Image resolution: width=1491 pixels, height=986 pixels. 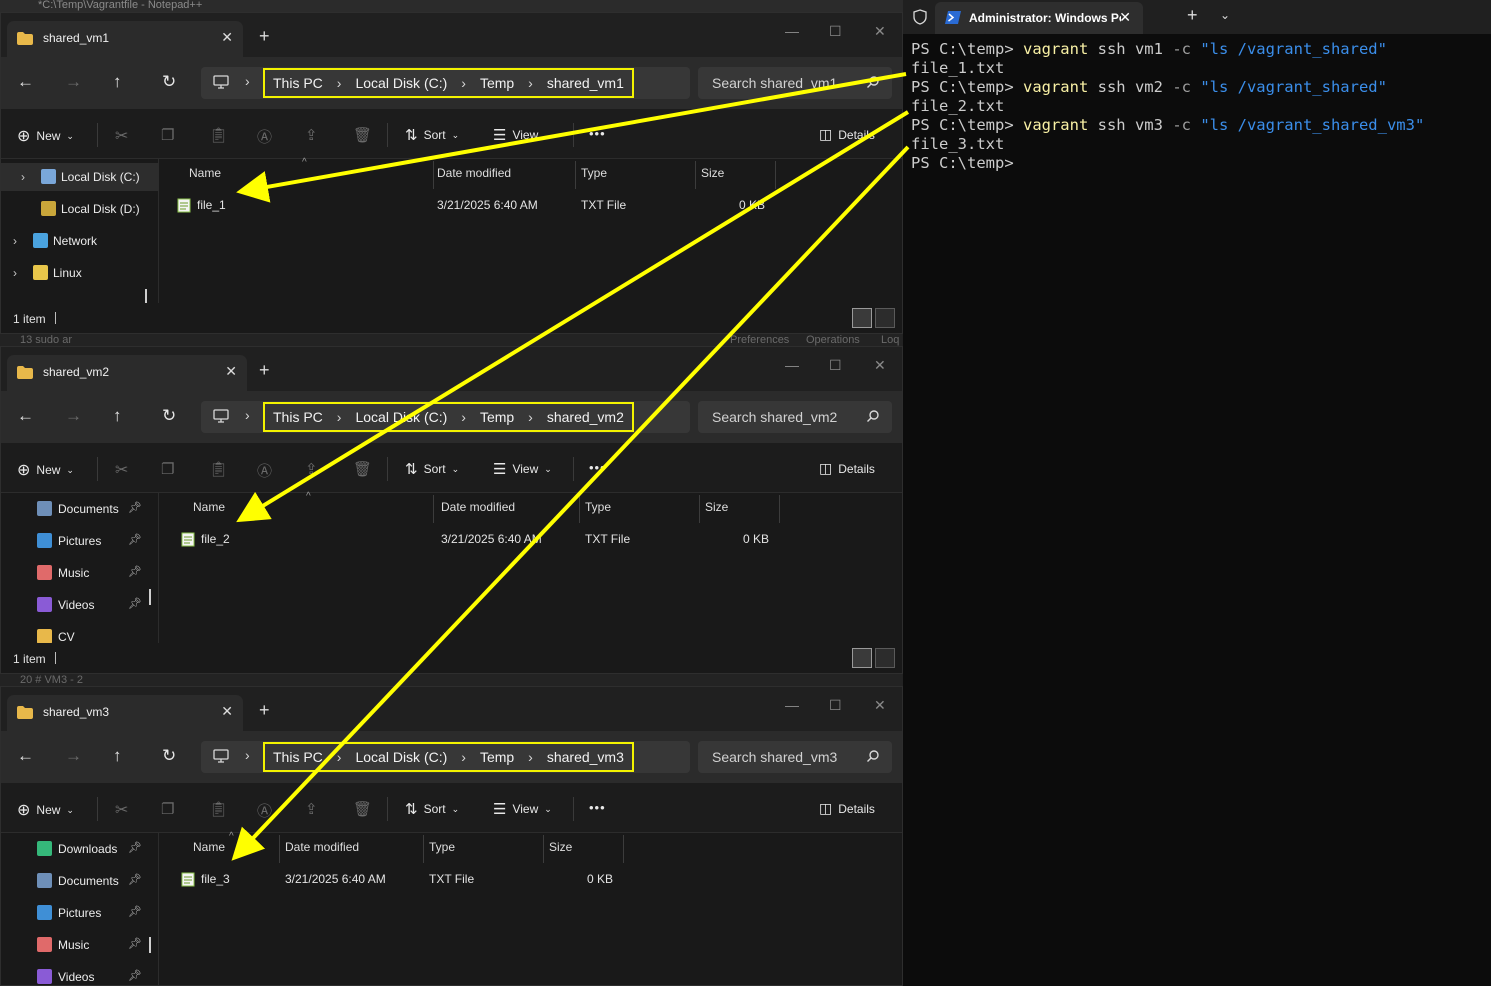 I want to click on delete-icon: 🗑︎, so click(x=362, y=469).